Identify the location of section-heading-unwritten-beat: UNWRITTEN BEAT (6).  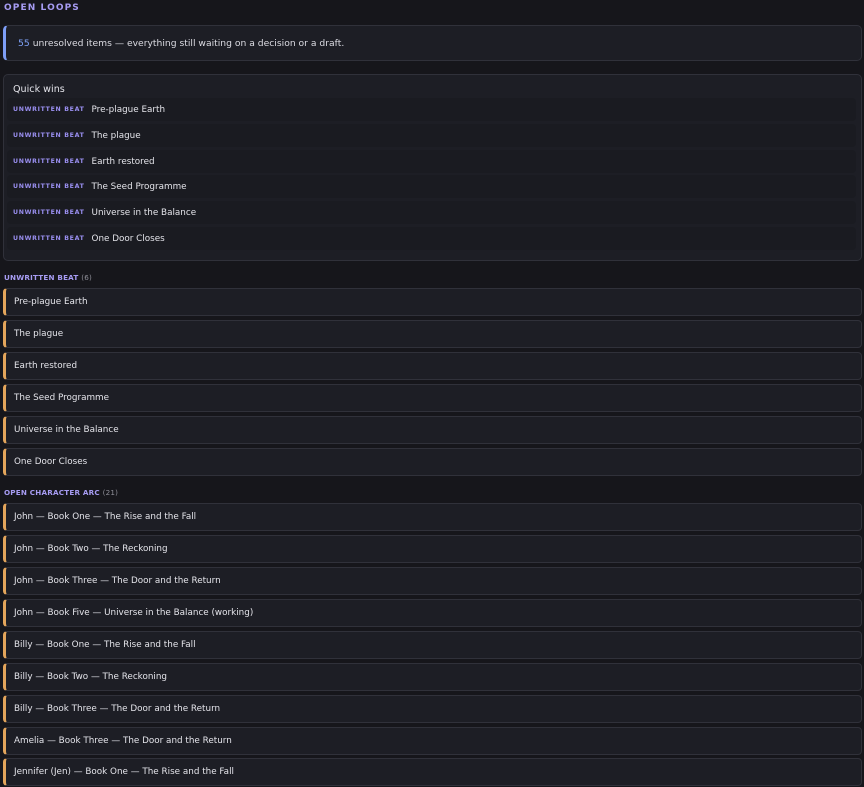
(48, 277).